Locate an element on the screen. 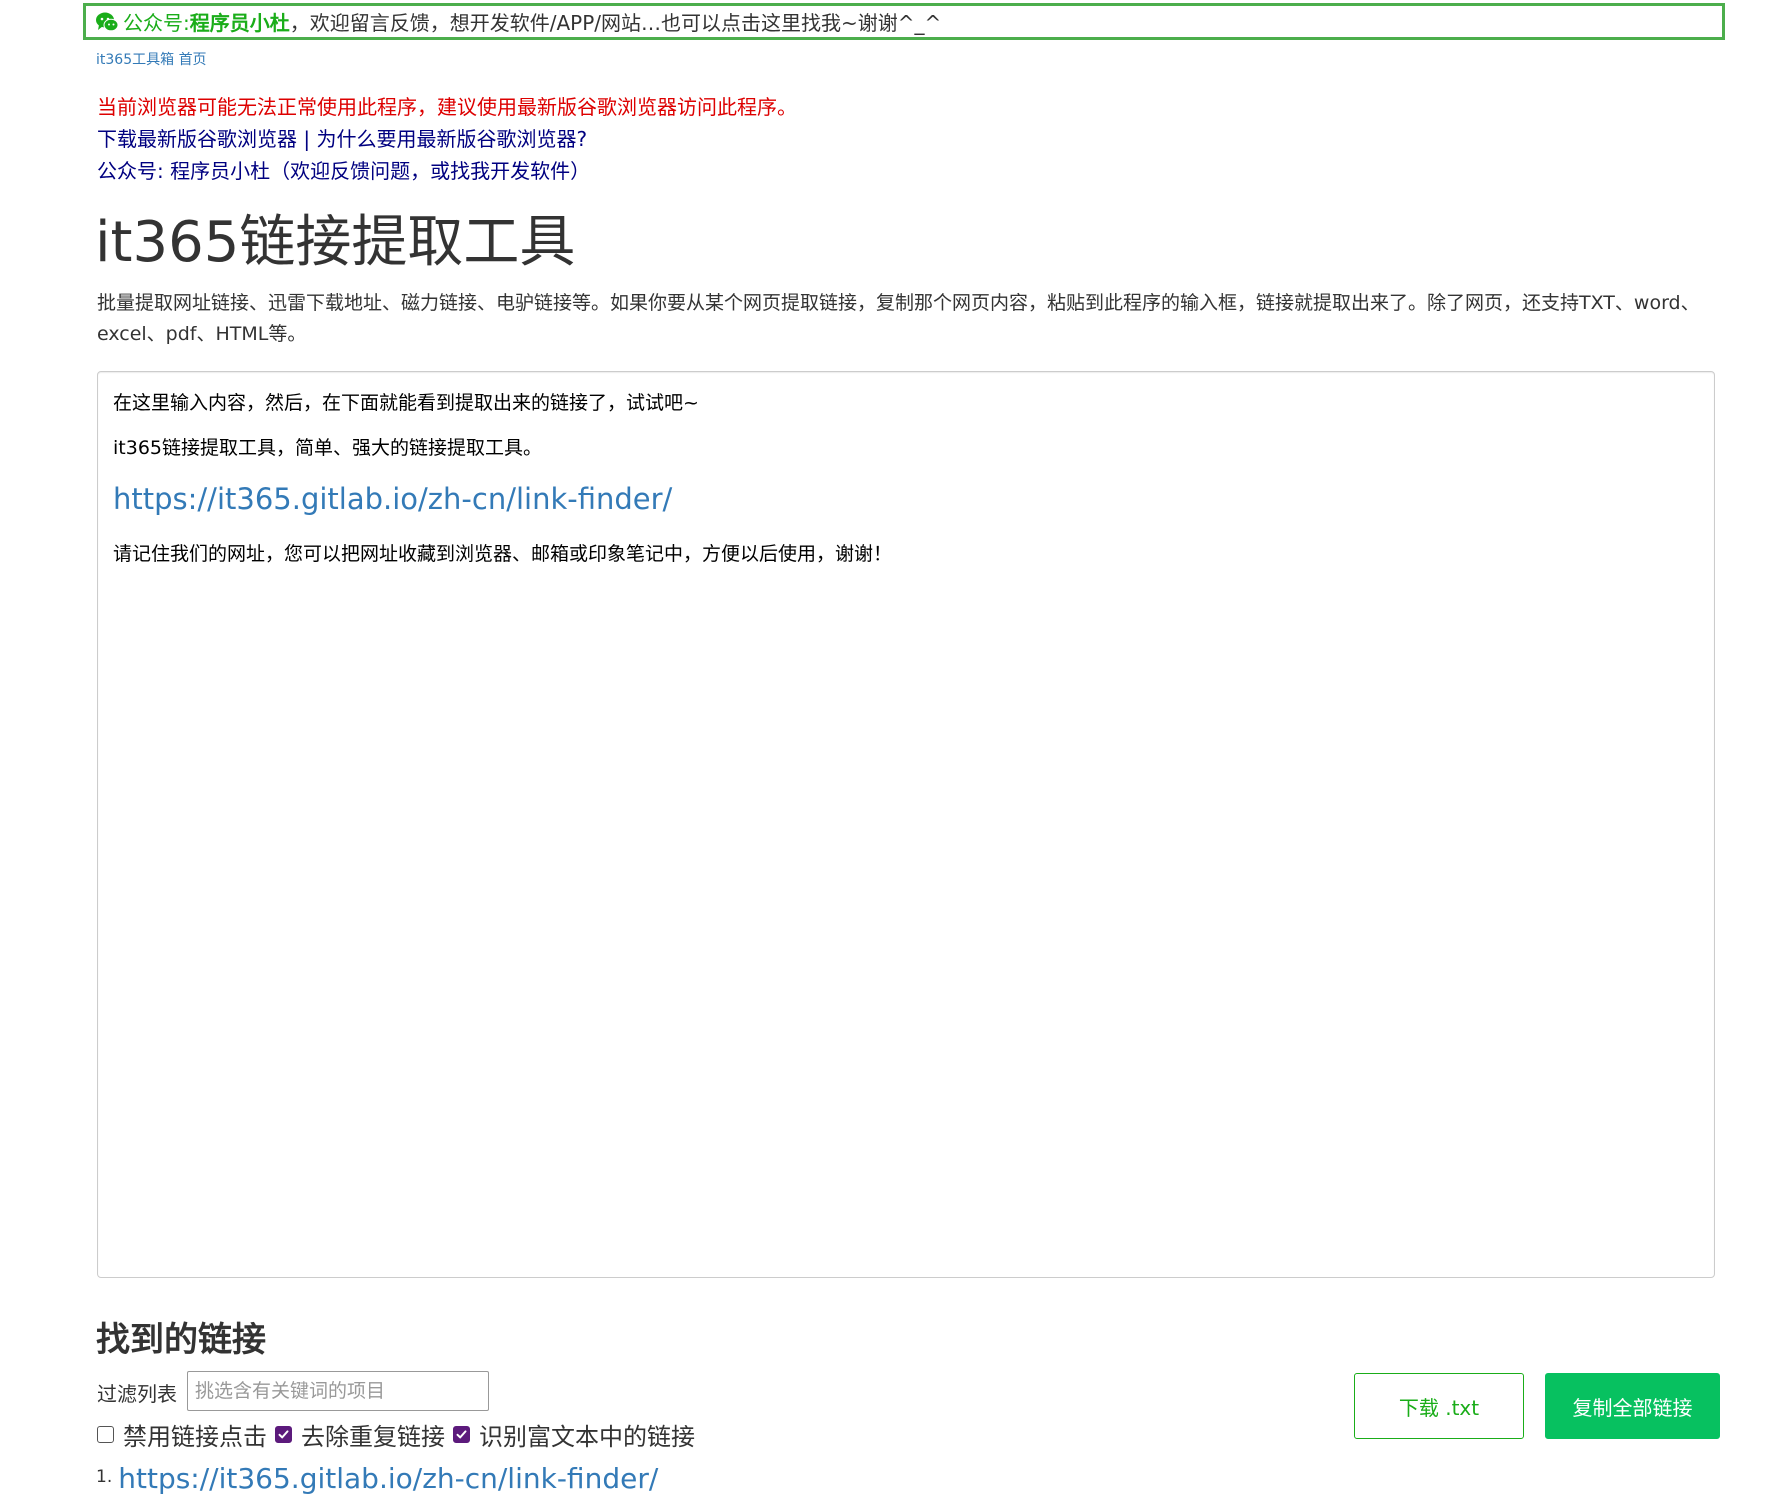 This screenshot has width=1792, height=1499. option-label: 识别富文本中的链接 is located at coordinates (587, 1437).